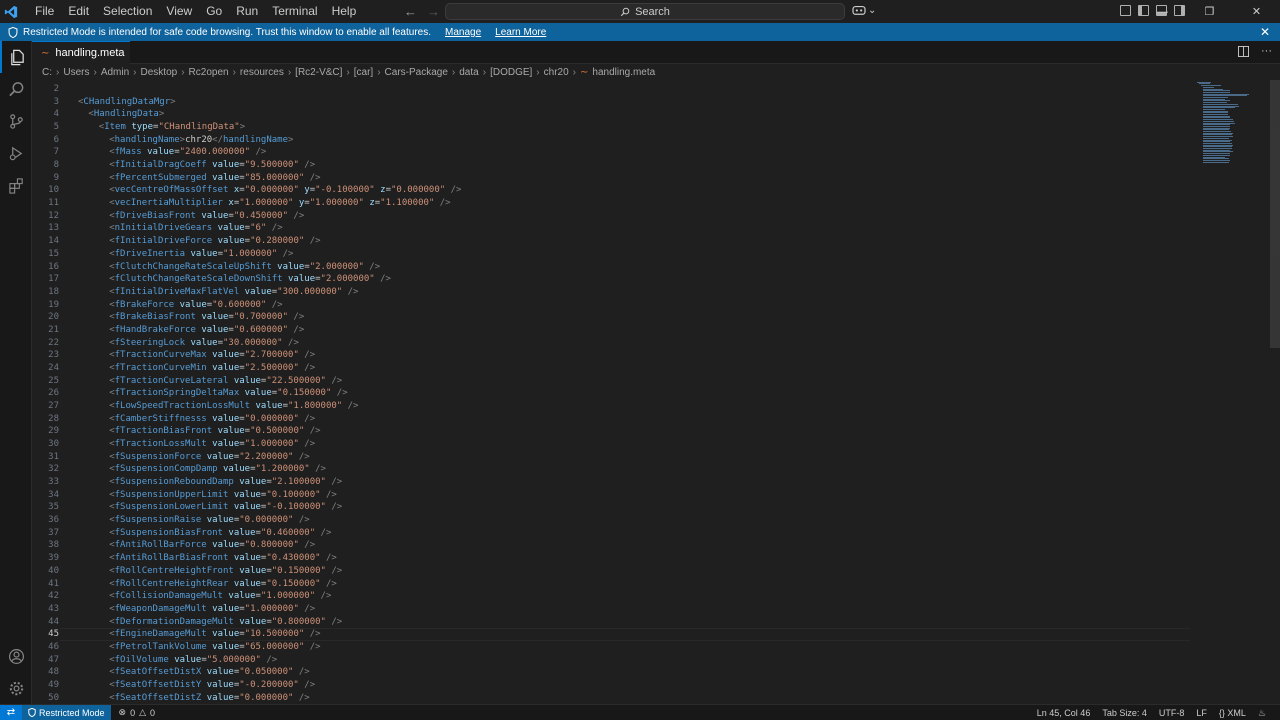 This screenshot has width=1280, height=720. What do you see at coordinates (262, 72) in the screenshot?
I see `breadcrumb-item: resources` at bounding box center [262, 72].